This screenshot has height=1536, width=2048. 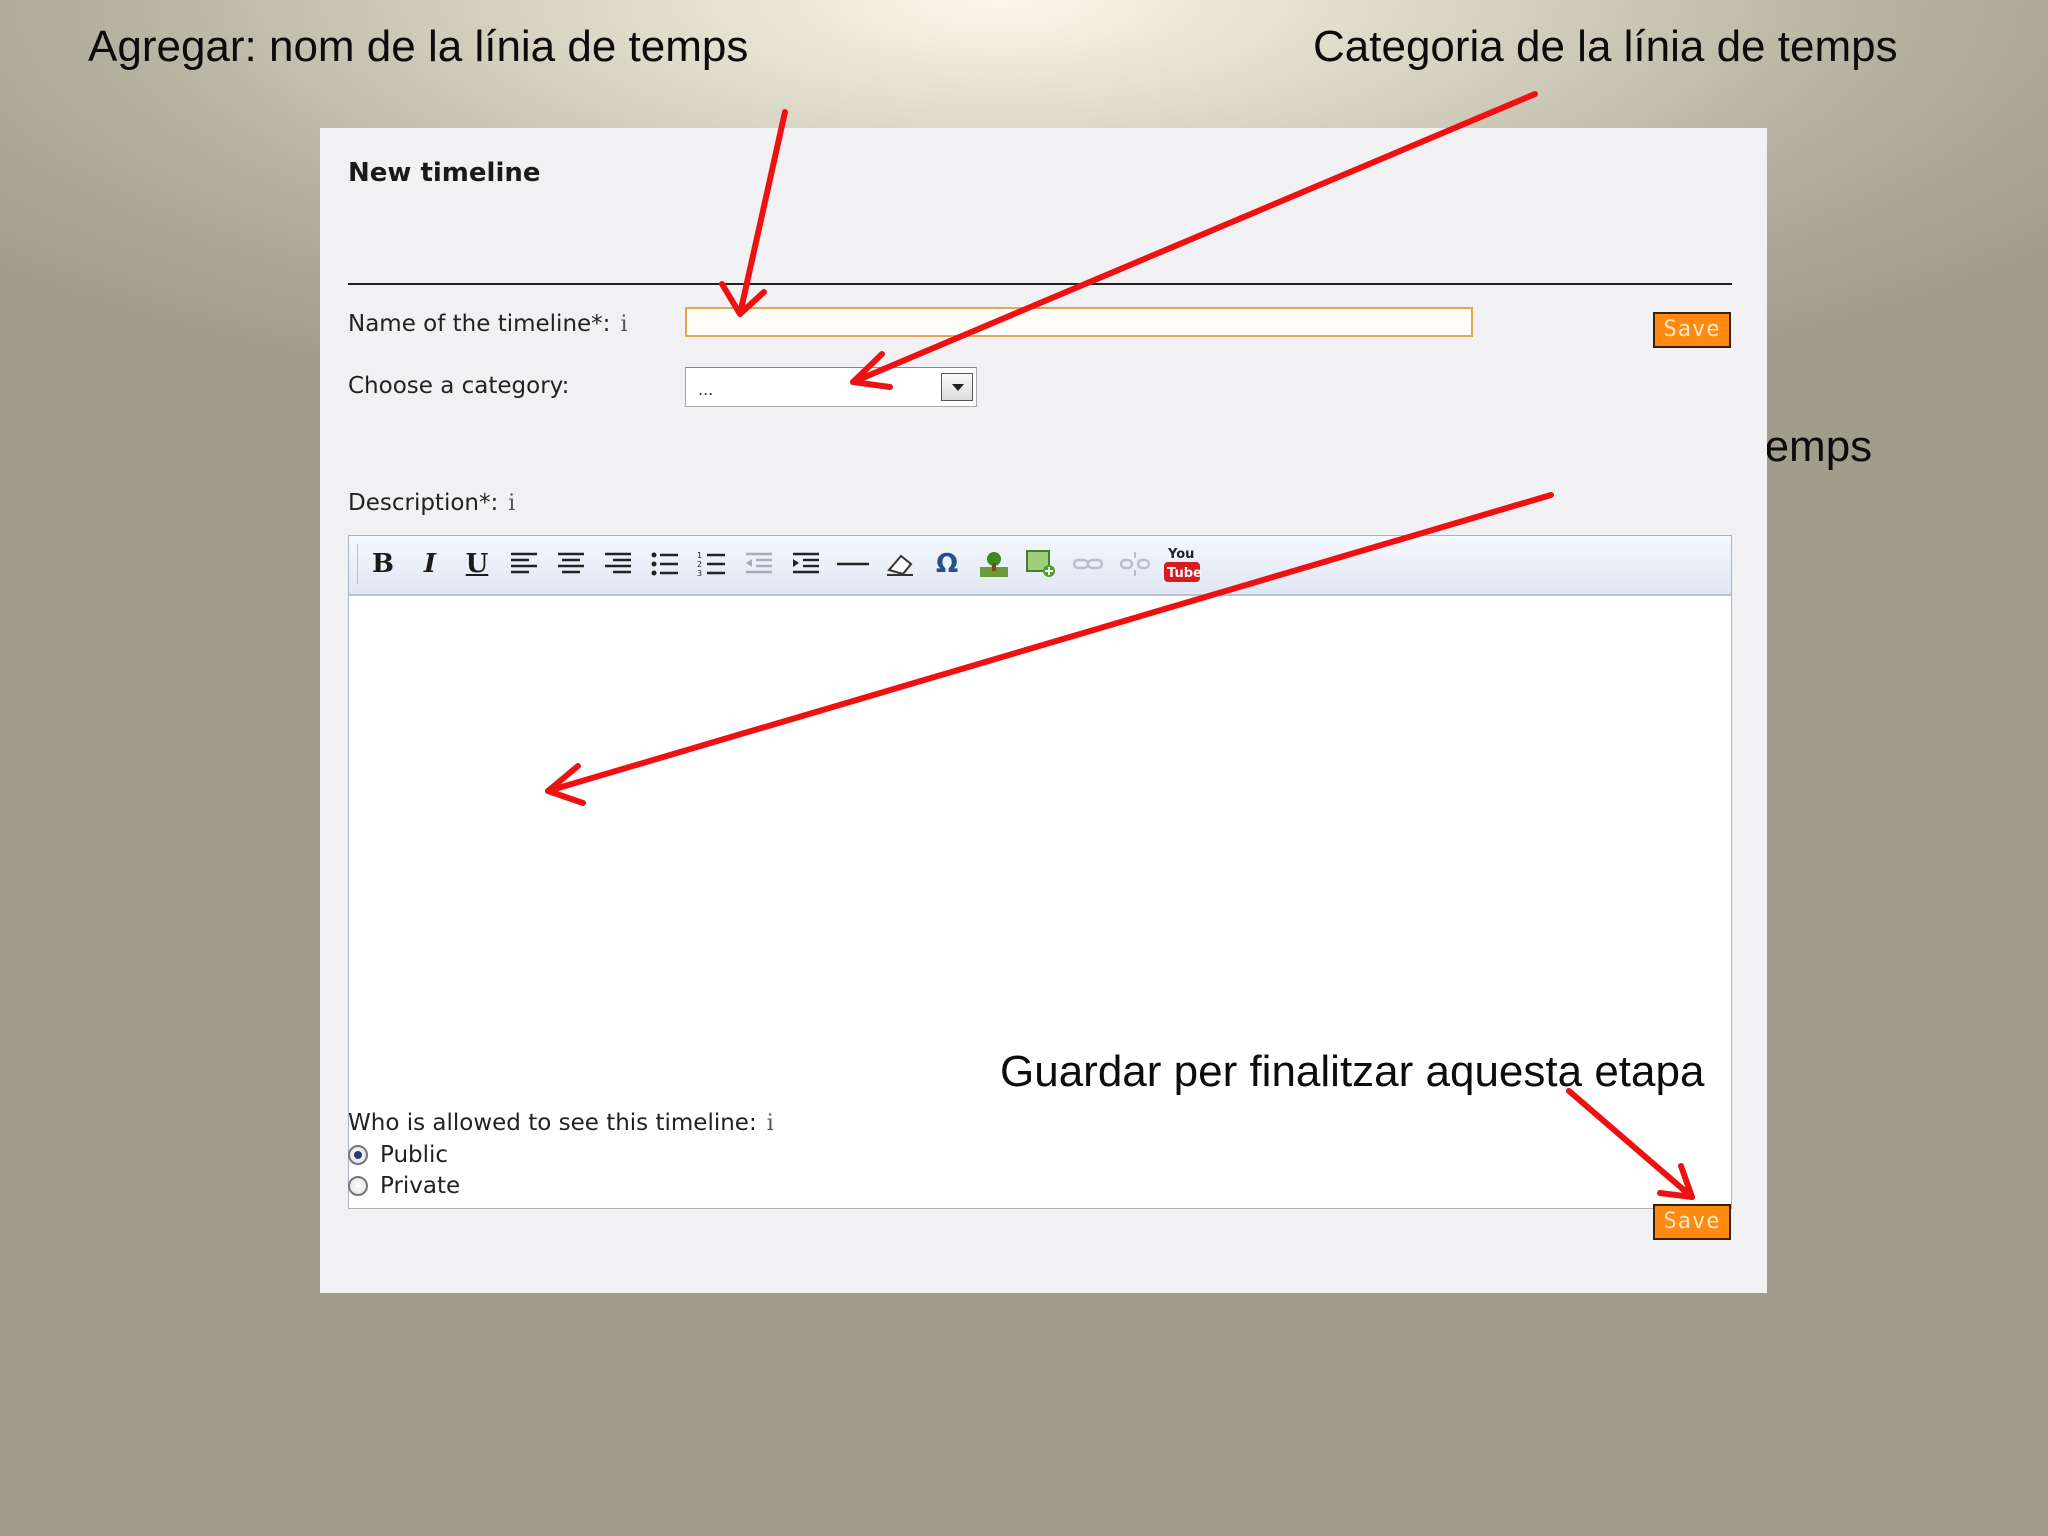 I want to click on align-right-button, so click(x=618, y=564).